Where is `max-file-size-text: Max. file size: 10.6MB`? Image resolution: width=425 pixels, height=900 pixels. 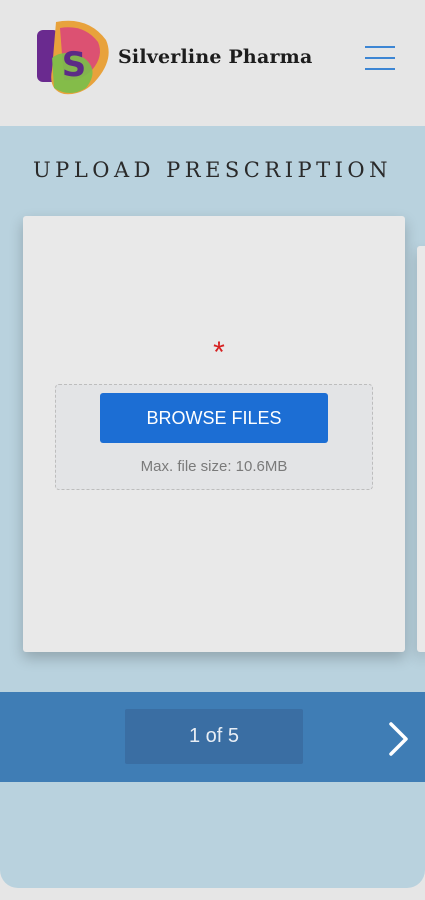
max-file-size-text: Max. file size: 10.6MB is located at coordinates (214, 466).